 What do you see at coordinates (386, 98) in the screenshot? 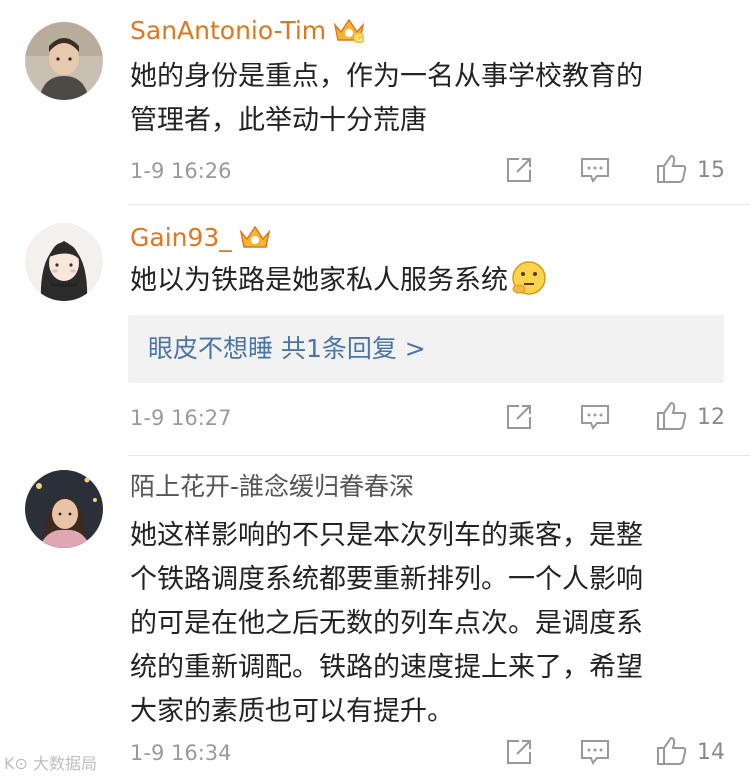
I see `comment-text: 她的身份是重点，作为一名从事学校教育的 管理者，此举动十分荒唐` at bounding box center [386, 98].